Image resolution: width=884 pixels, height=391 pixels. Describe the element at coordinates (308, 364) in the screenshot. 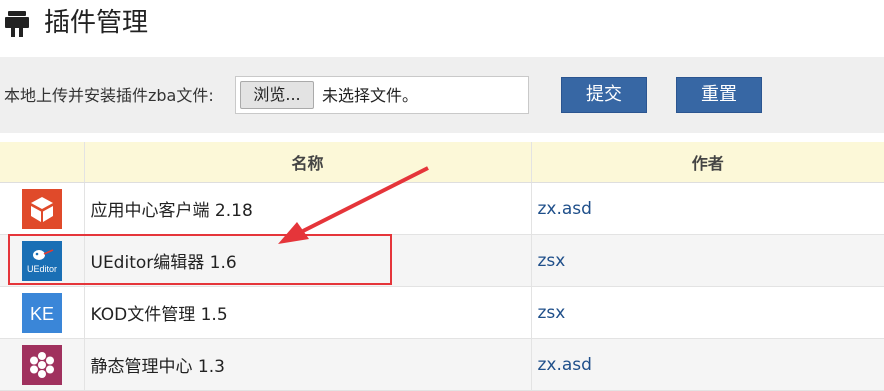

I see `plugin-name: 静态管理中心 1.3` at that location.